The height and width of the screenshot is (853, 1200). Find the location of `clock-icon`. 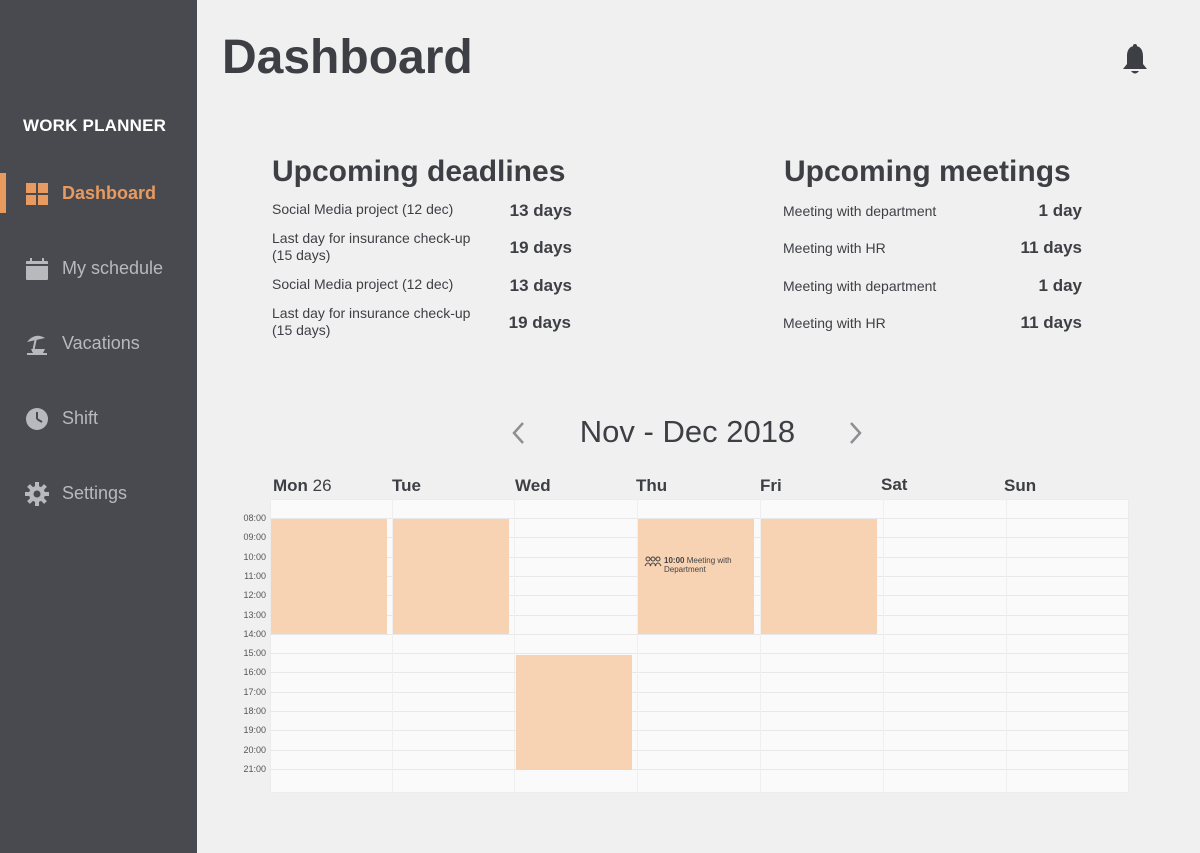

clock-icon is located at coordinates (37, 419).